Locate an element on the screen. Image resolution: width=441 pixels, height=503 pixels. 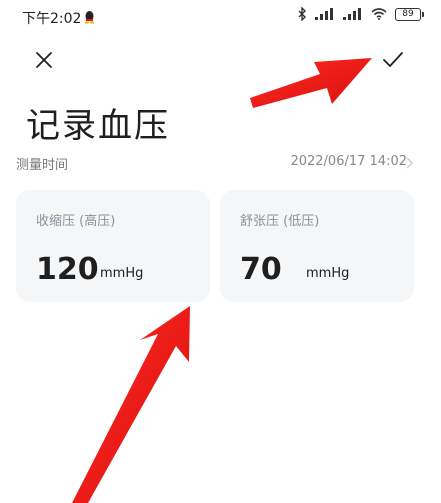
signal-icon is located at coordinates (324, 14).